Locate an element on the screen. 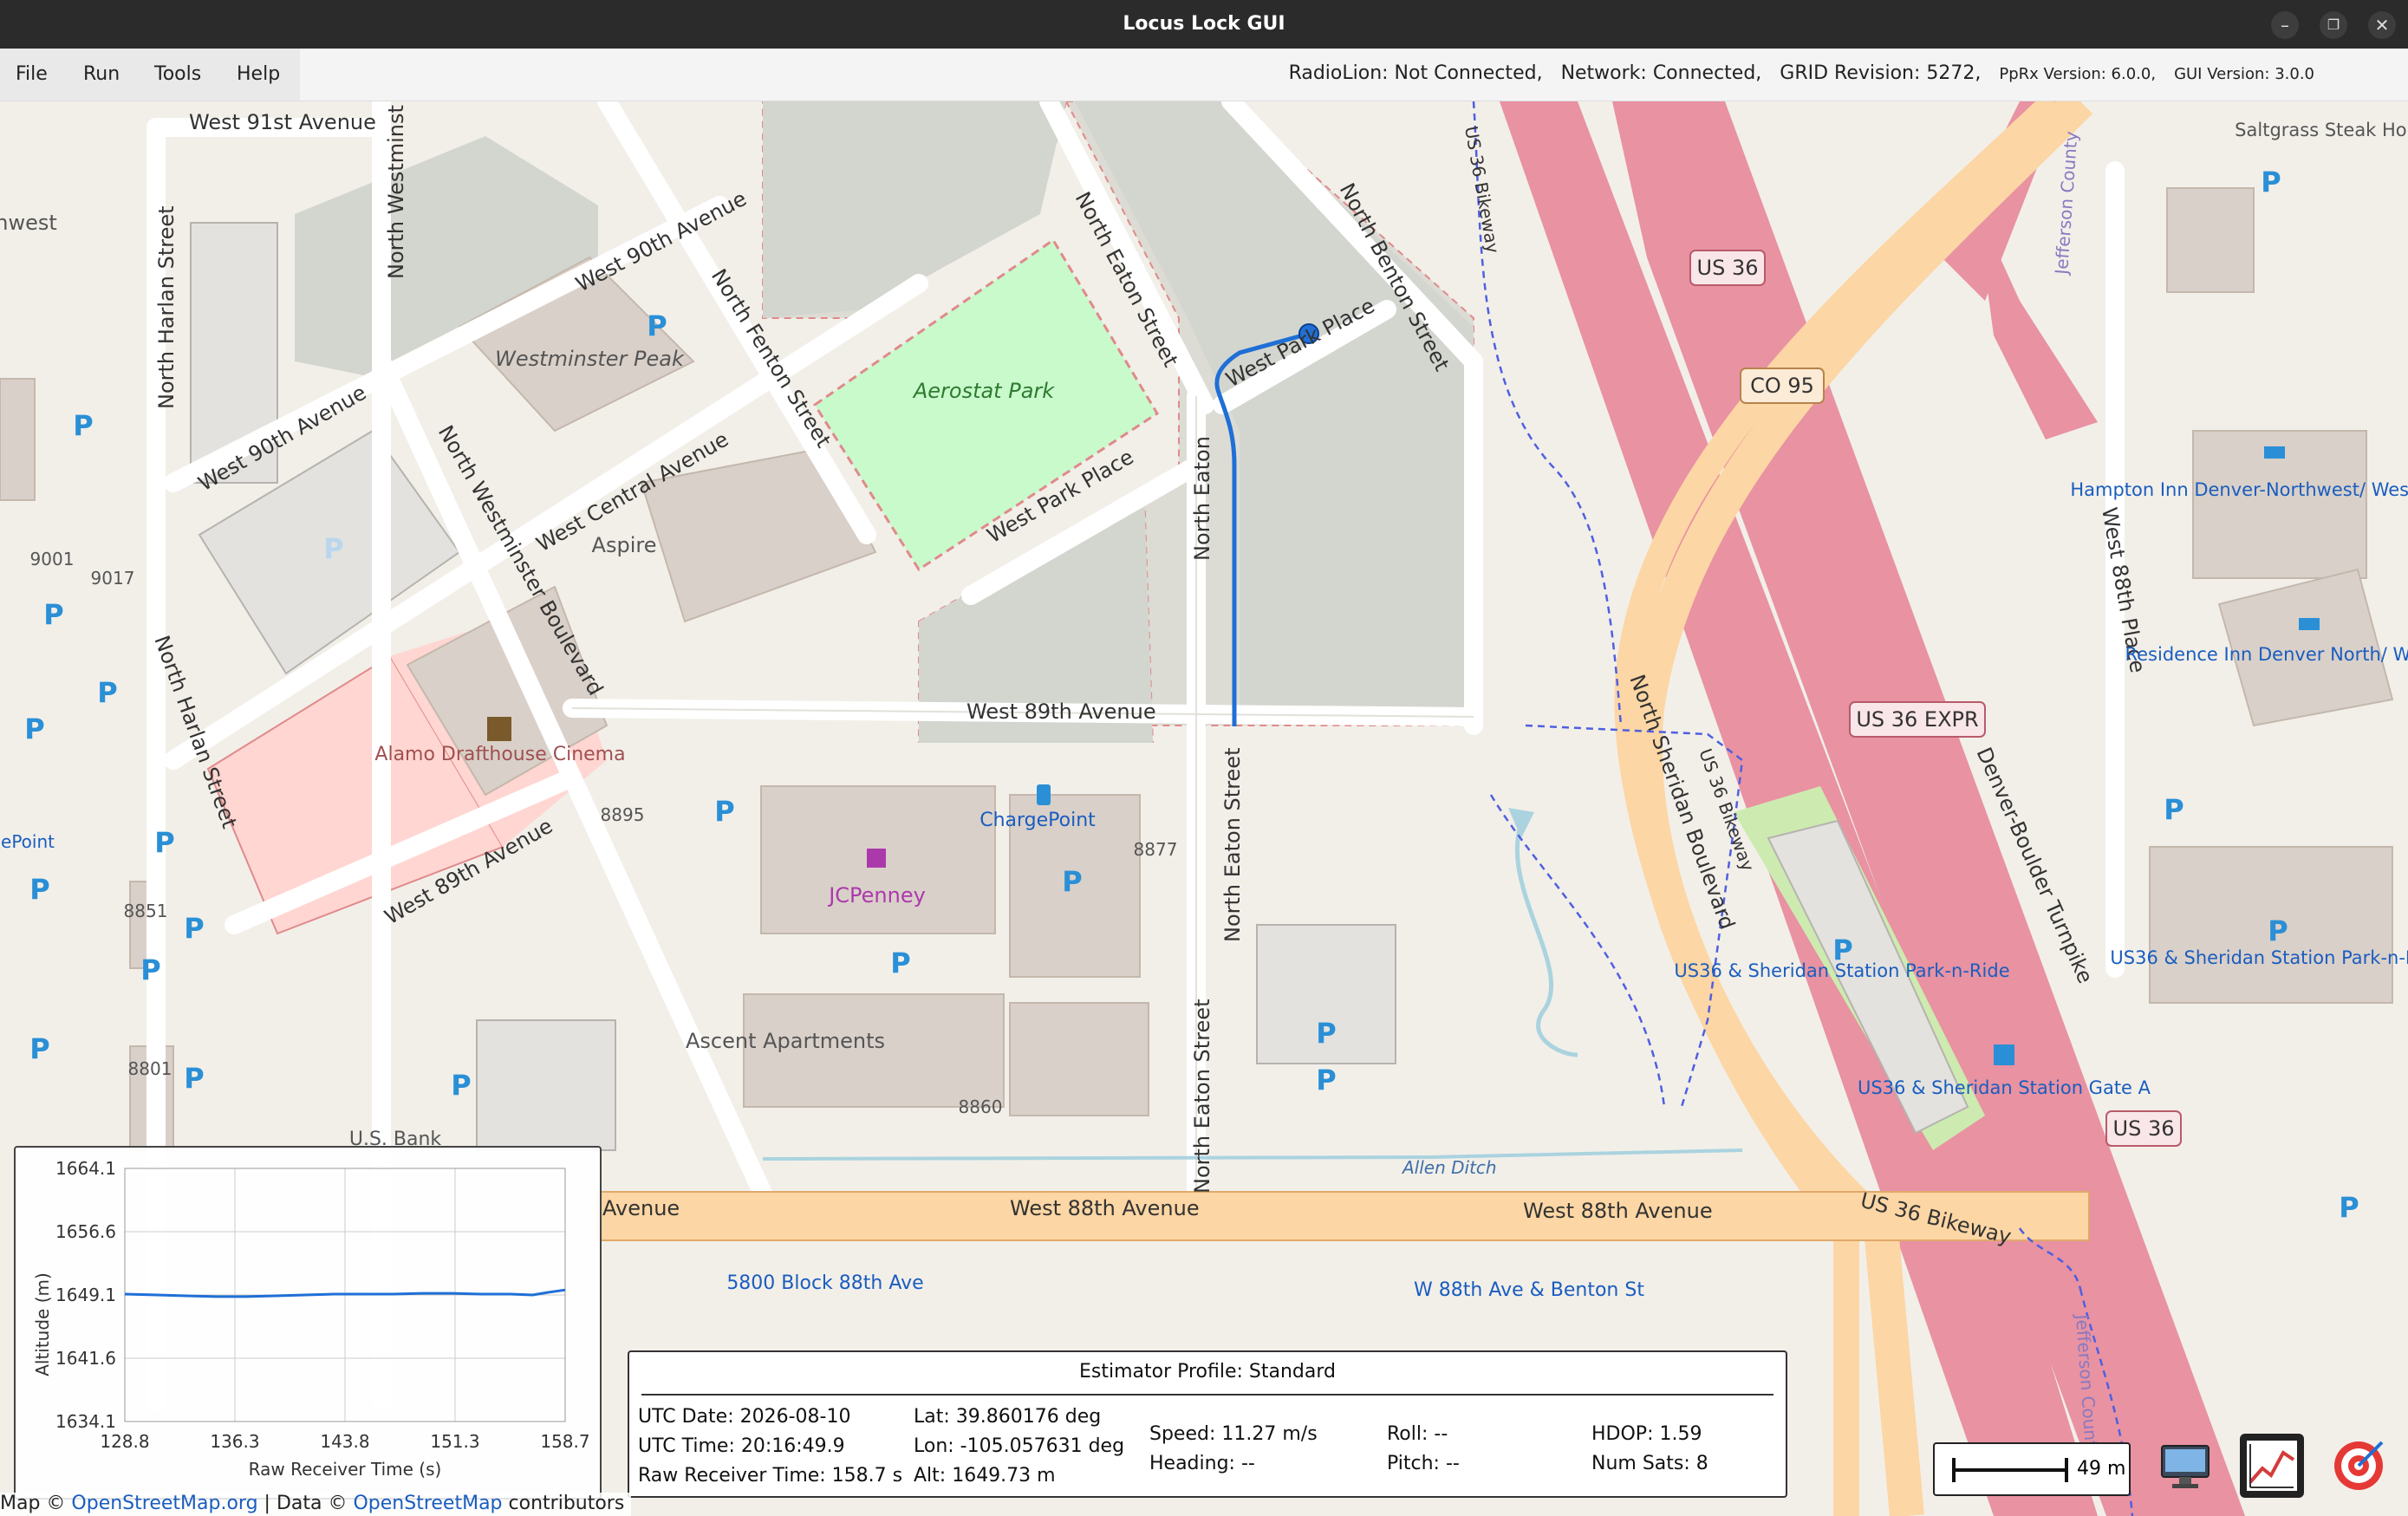  scale-bar: 49 m is located at coordinates (2032, 1469).